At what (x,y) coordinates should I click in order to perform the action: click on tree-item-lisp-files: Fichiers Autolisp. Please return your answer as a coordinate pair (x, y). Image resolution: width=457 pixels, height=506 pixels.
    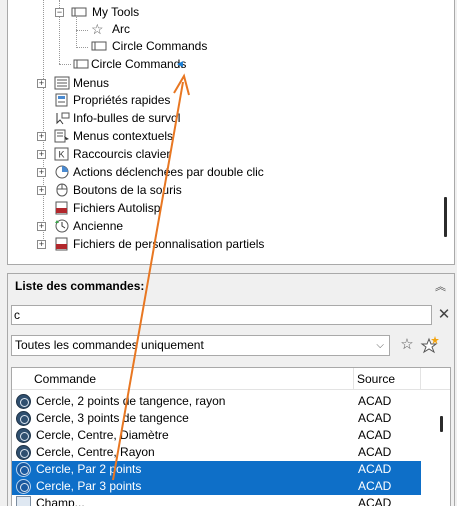
    Looking at the image, I should click on (223, 208).